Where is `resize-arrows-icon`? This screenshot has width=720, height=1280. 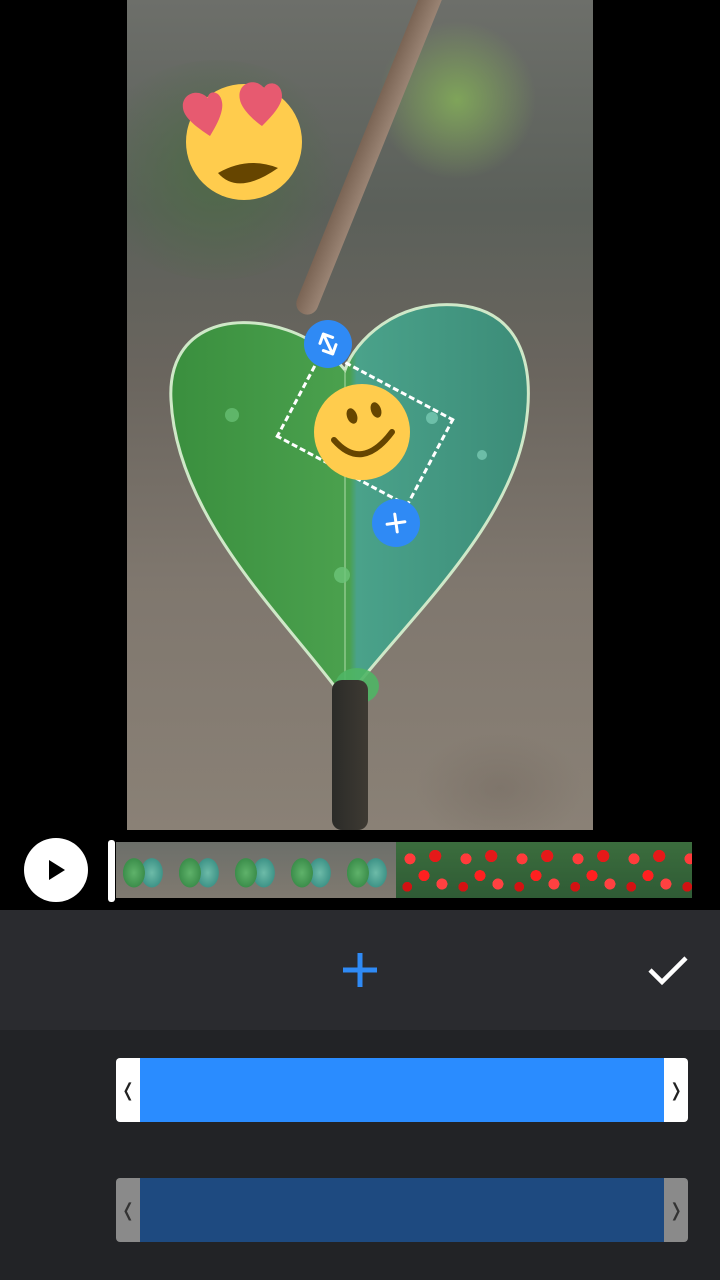 resize-arrows-icon is located at coordinates (328, 344).